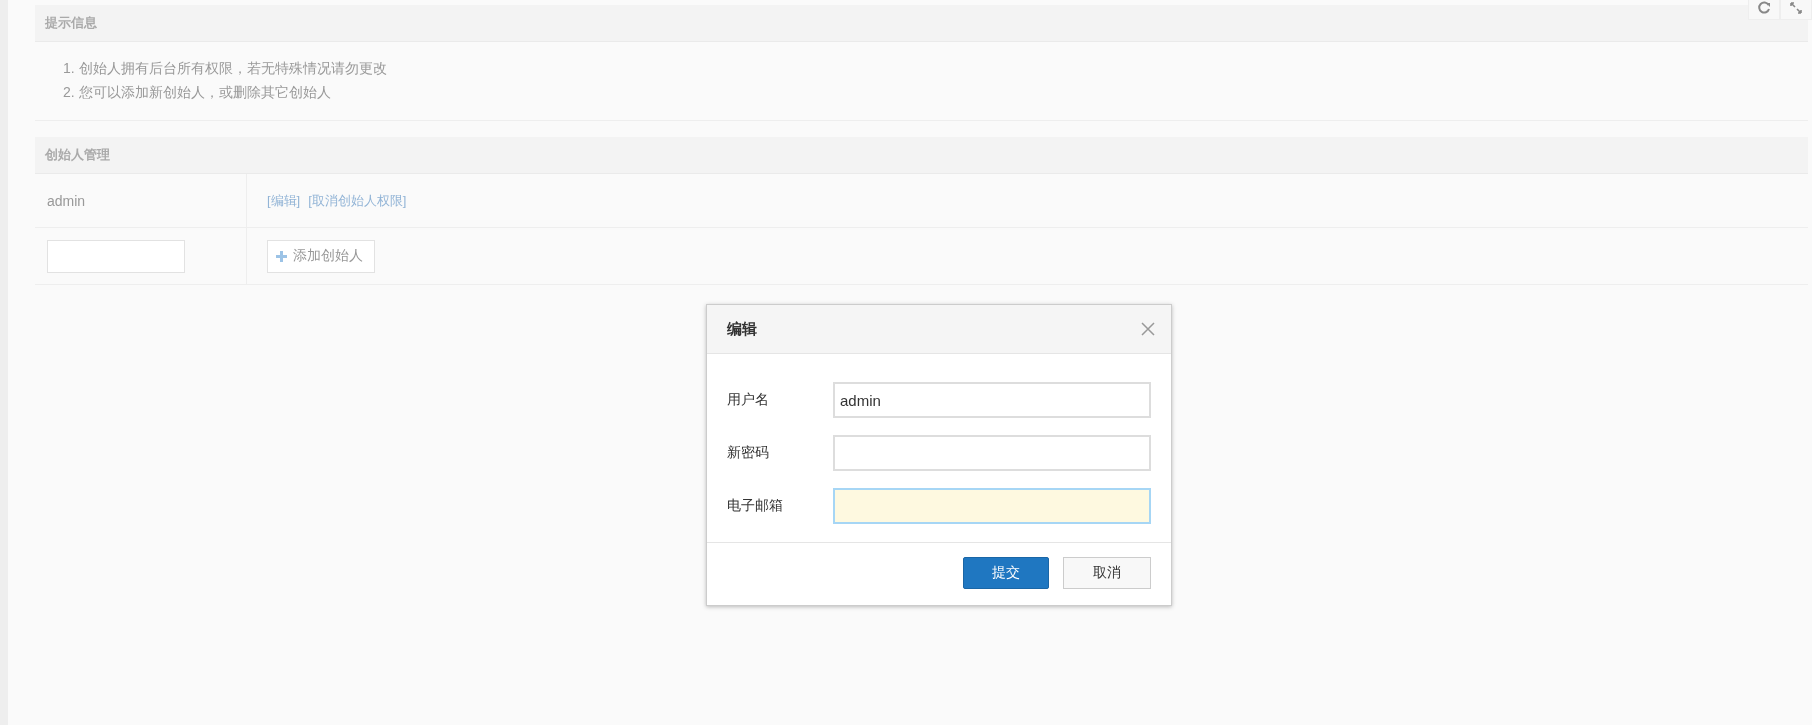 The image size is (1812, 725). I want to click on tip-text: 1. 创始人拥有后台所有权限，若无特殊情况请勿更改, so click(225, 68).